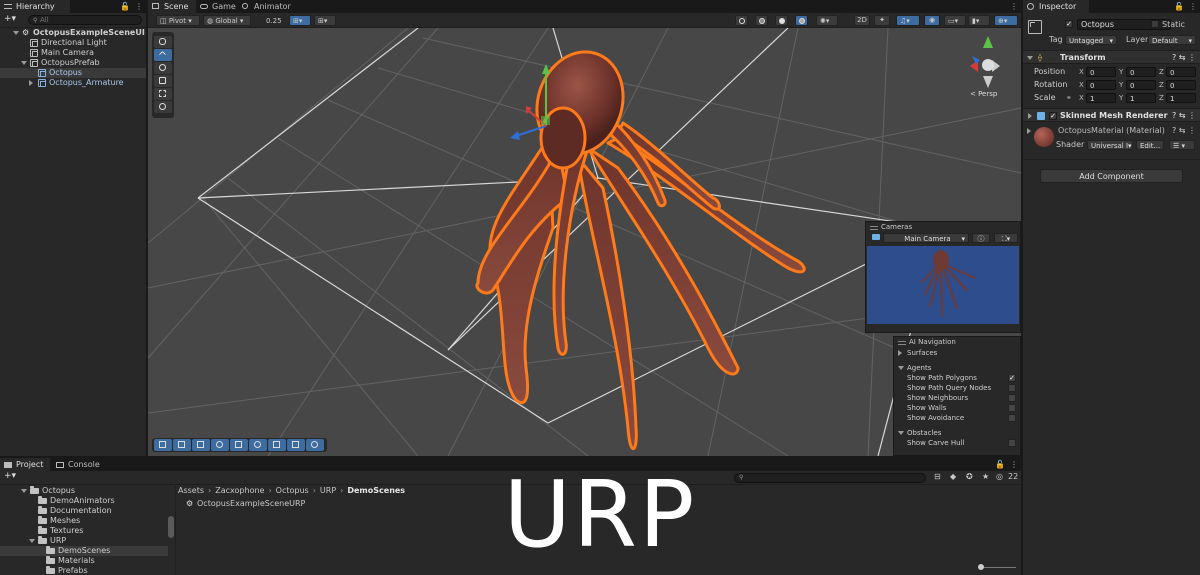 The image size is (1200, 575). What do you see at coordinates (277, 445) in the screenshot?
I see `transform-icon` at bounding box center [277, 445].